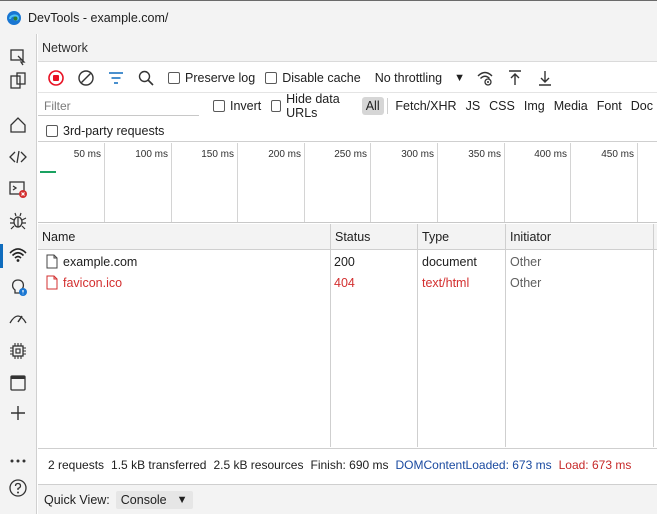 The image size is (657, 514). Describe the element at coordinates (18, 125) in the screenshot. I see `welcome-home-icon` at that location.